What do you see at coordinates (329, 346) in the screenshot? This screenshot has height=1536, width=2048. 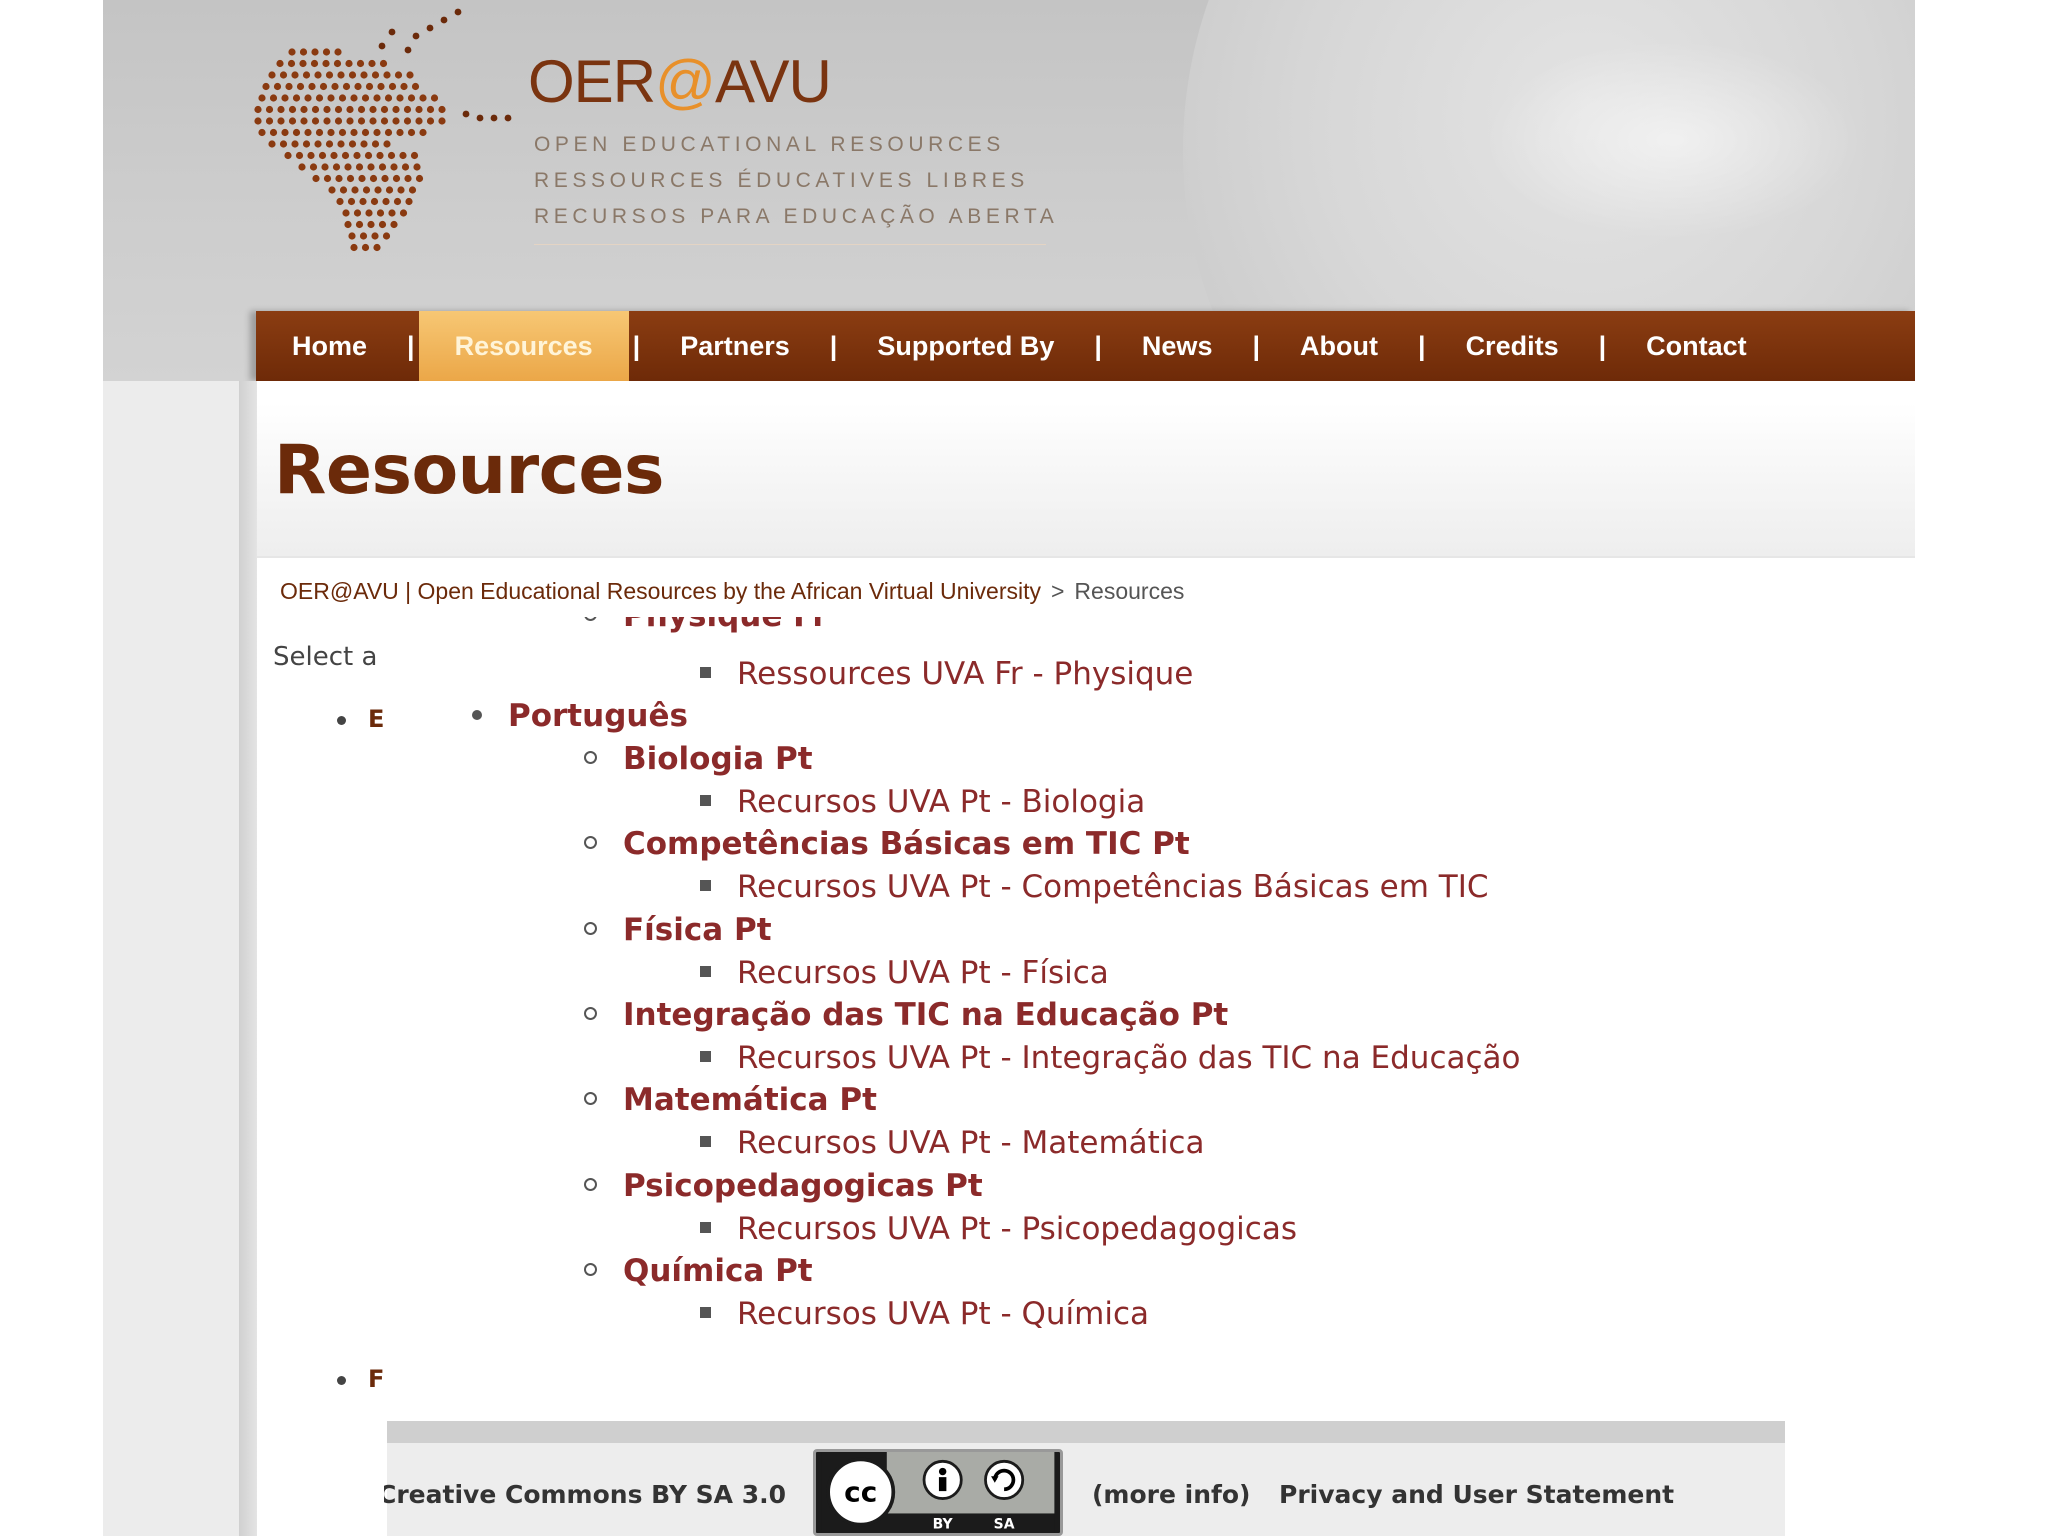 I see `nav-home: Home` at bounding box center [329, 346].